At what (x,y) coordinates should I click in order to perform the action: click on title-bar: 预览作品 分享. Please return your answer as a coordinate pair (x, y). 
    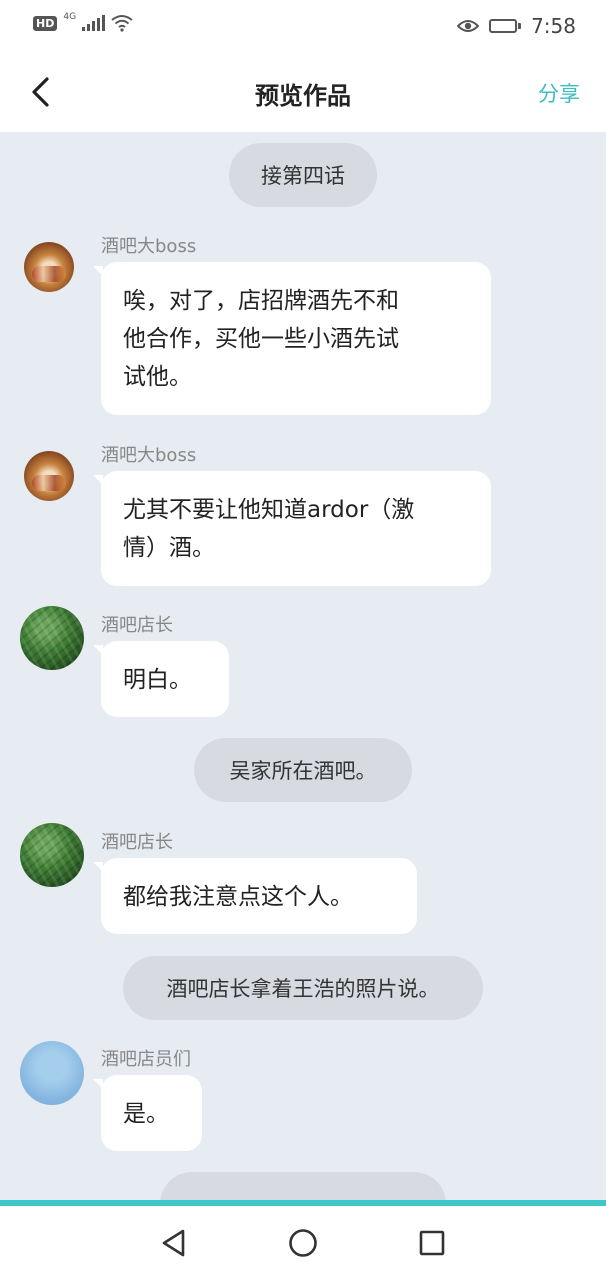
    Looking at the image, I should click on (303, 92).